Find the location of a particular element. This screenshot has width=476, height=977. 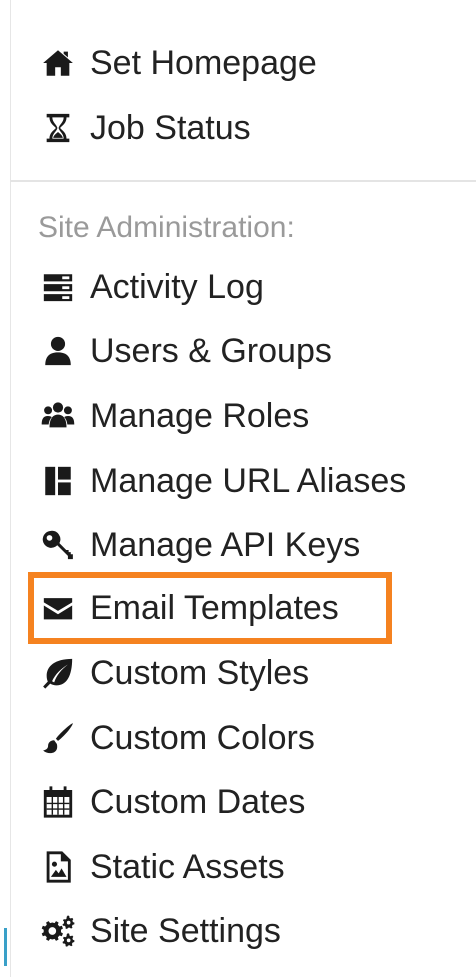

menu-item-label: Site Settings is located at coordinates (185, 930).